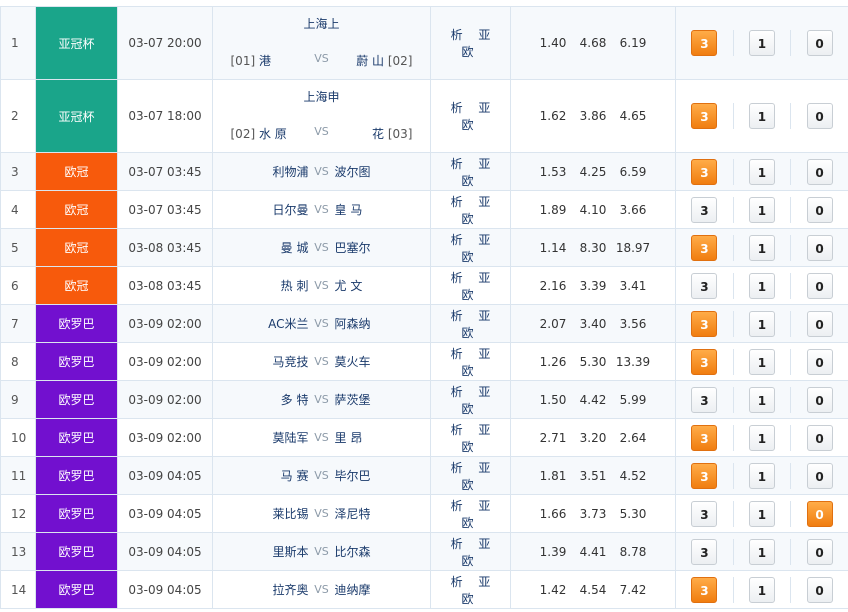 The image size is (848, 612). Describe the element at coordinates (165, 285) in the screenshot. I see `match-time: 03-08 03:45` at that location.